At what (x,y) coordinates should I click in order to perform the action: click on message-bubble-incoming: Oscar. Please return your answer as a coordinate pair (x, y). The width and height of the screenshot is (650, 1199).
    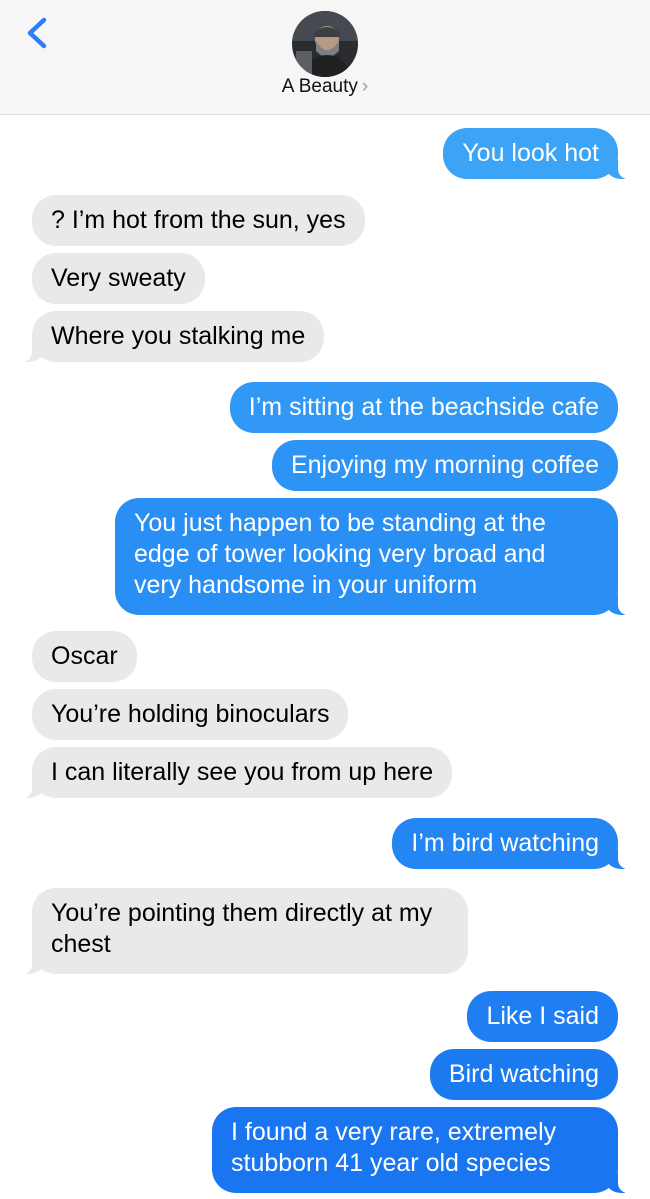
    Looking at the image, I should click on (84, 656).